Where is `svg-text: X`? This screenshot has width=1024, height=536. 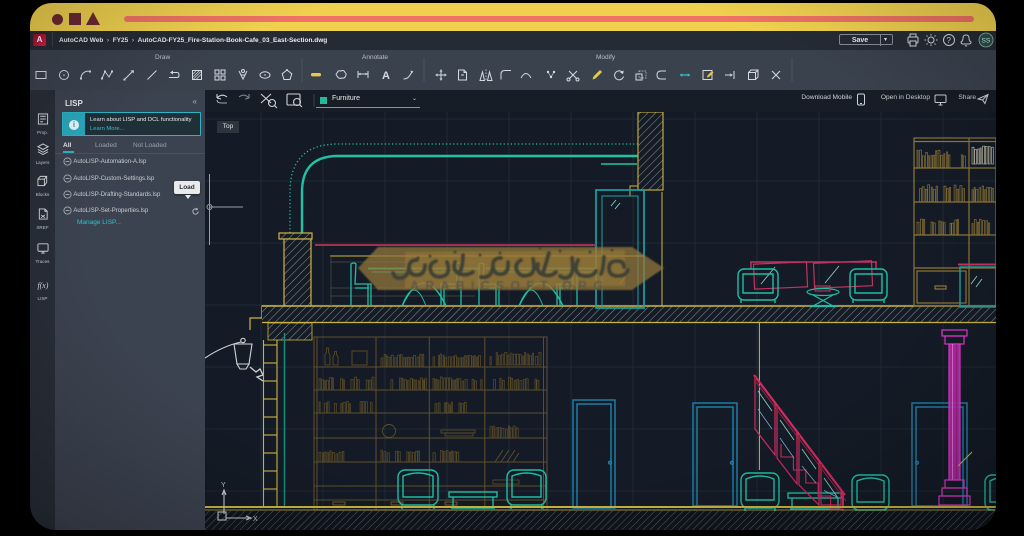 svg-text: X is located at coordinates (255, 519).